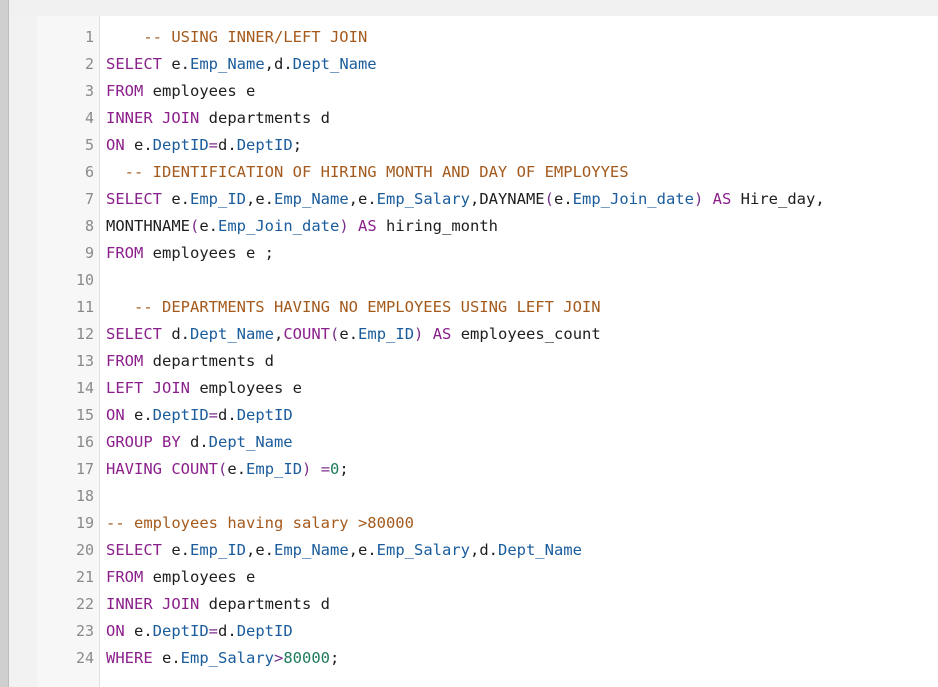  What do you see at coordinates (487, 64) in the screenshot?
I see `code-line: 2 SELECT e.Emp_Name,d.Dept_Name` at bounding box center [487, 64].